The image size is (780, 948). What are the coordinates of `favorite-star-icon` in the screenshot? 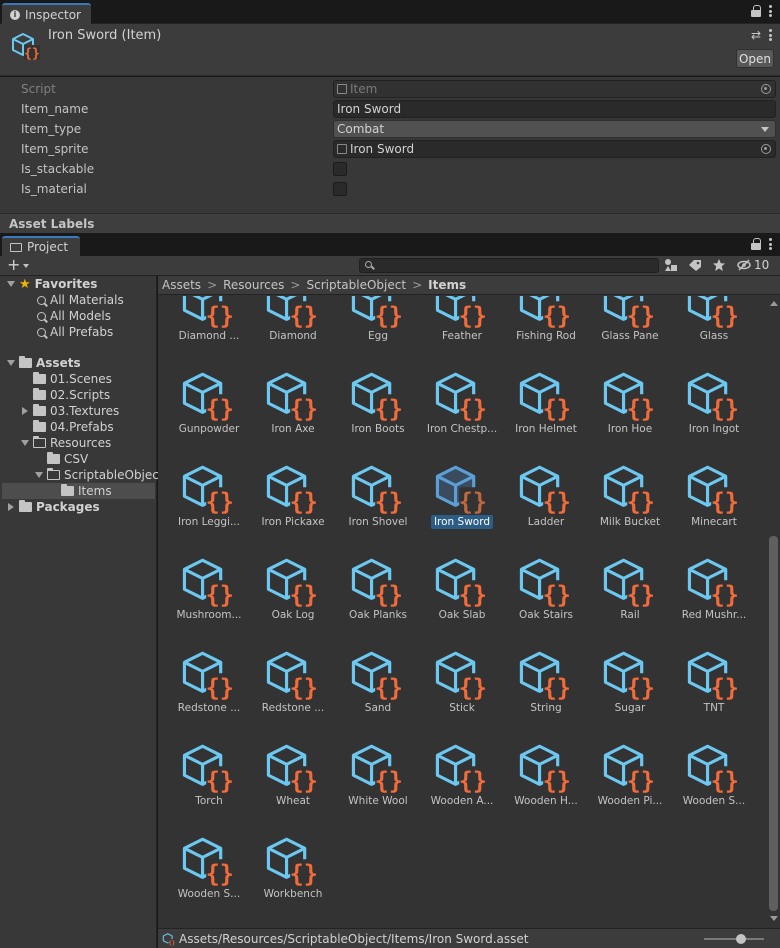 It's located at (719, 265).